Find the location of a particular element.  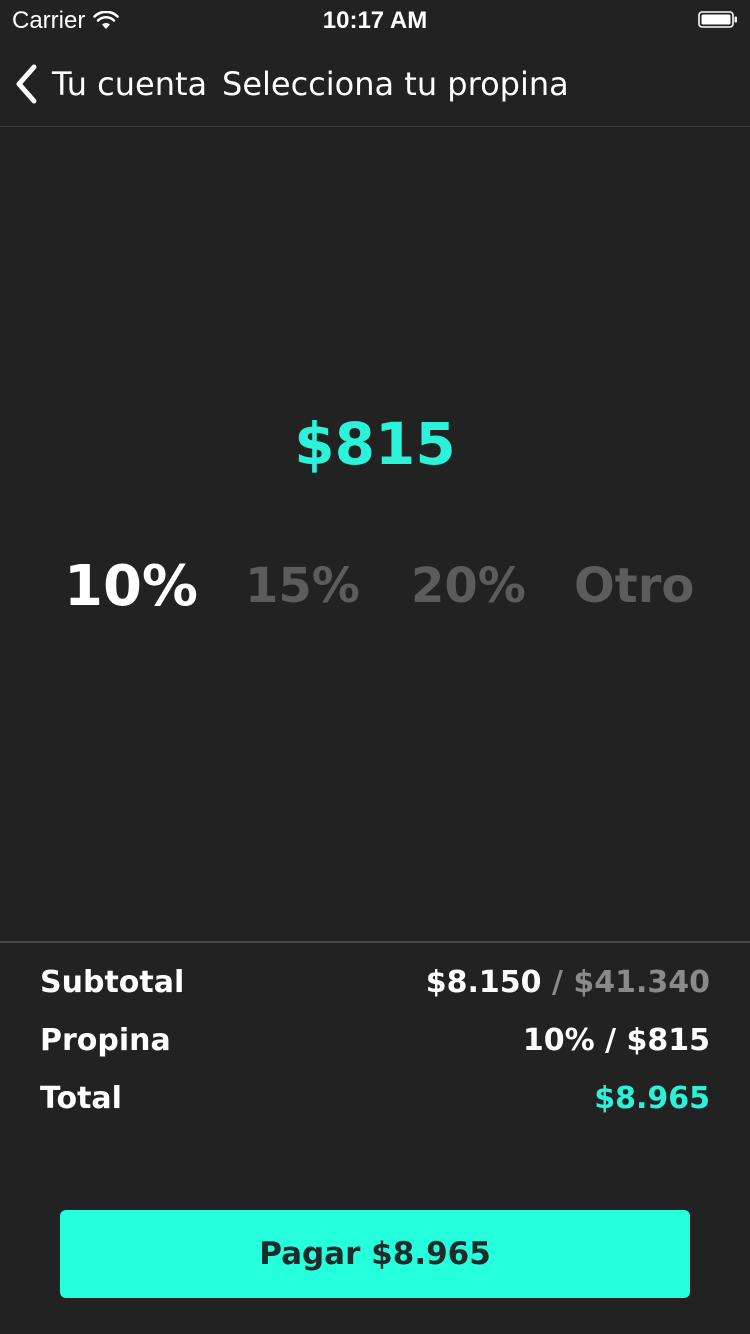

summary-divider is located at coordinates (375, 942).